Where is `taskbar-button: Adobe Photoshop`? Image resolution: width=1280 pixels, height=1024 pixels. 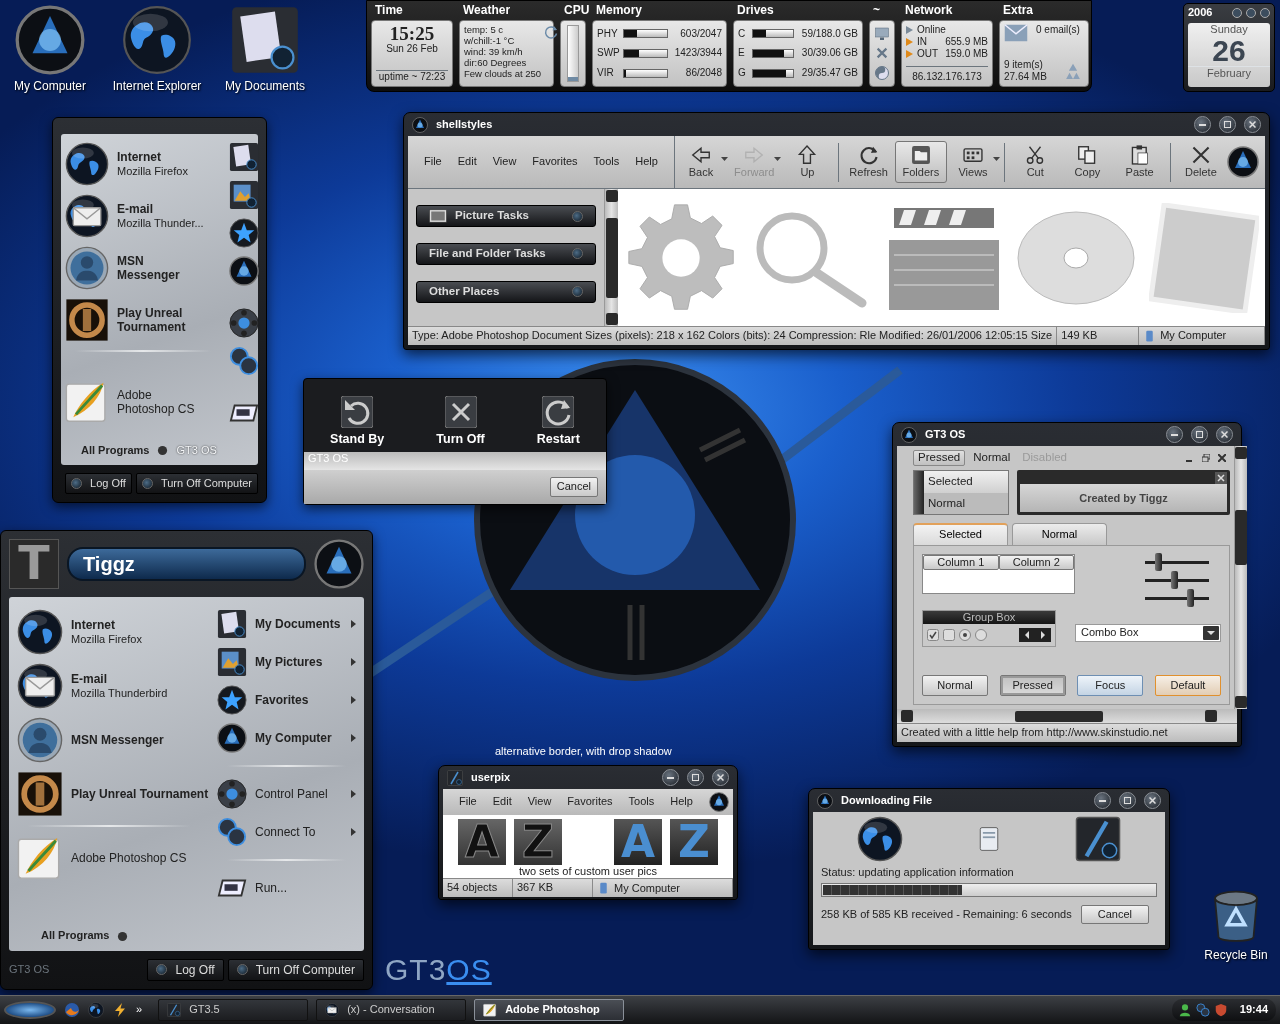 taskbar-button: Adobe Photoshop is located at coordinates (549, 1010).